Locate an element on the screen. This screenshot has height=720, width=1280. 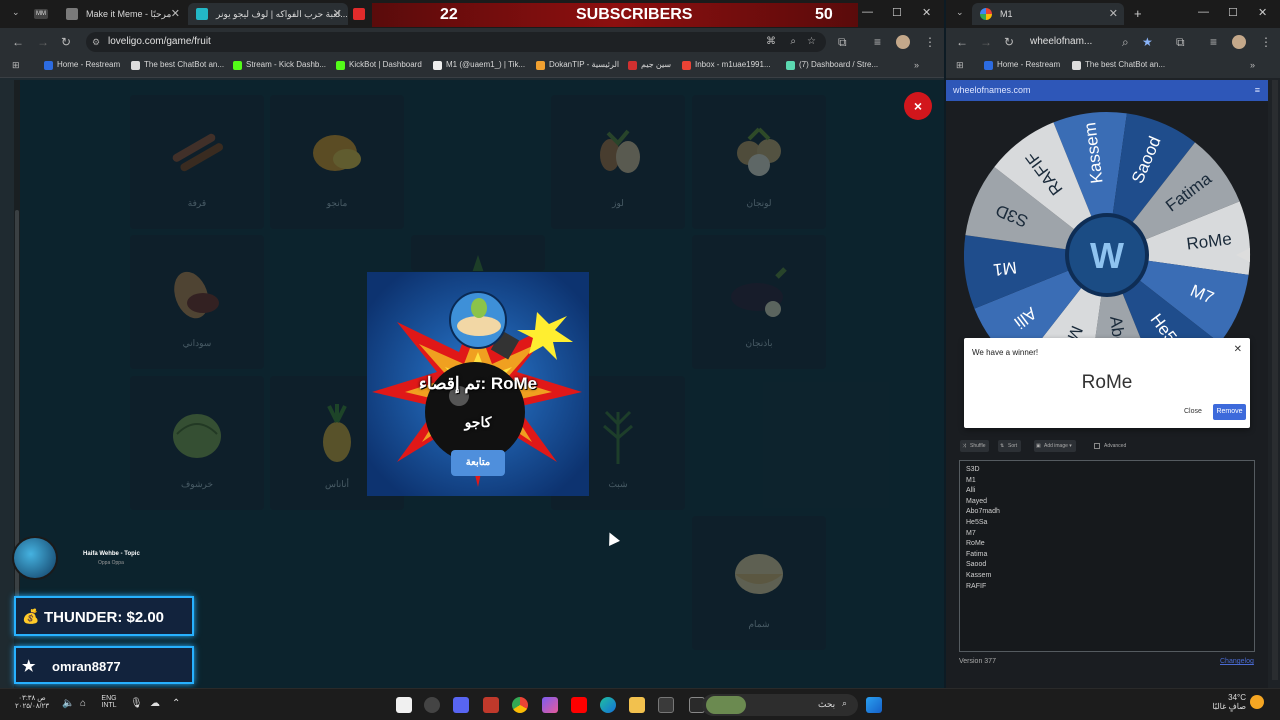
chrome-icon is located at coordinates (520, 705).